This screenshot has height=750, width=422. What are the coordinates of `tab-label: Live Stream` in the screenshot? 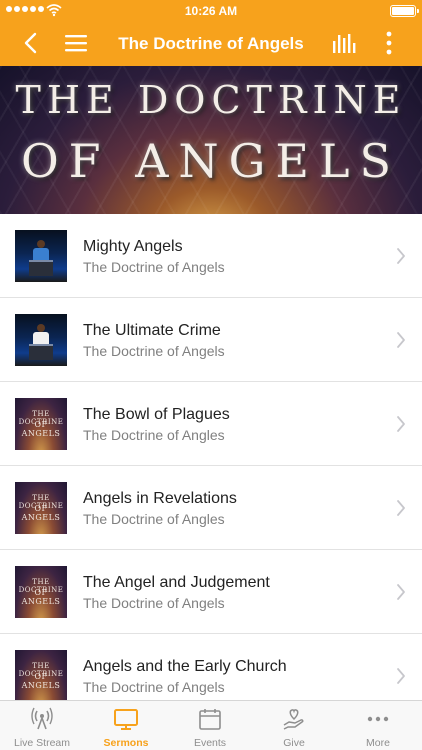 It's located at (42, 743).